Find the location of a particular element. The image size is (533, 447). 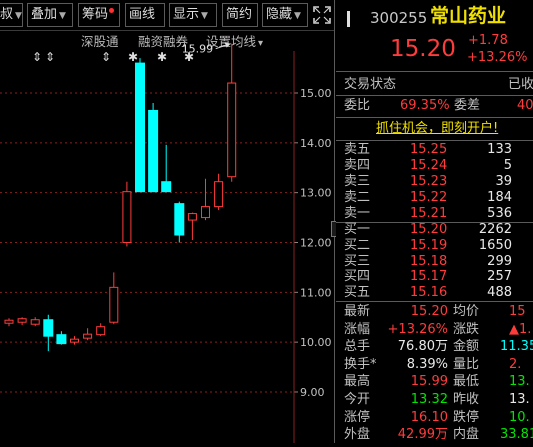

stat-label: 最高 is located at coordinates (357, 382).